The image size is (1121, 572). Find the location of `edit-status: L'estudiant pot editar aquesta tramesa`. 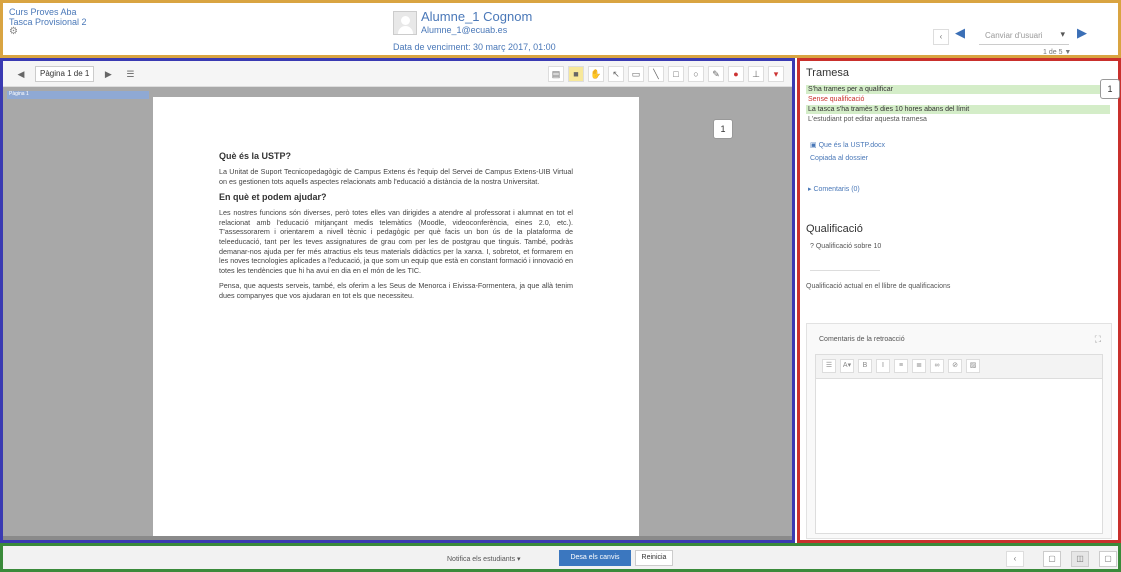

edit-status: L'estudiant pot editar aquesta tramesa is located at coordinates (867, 119).